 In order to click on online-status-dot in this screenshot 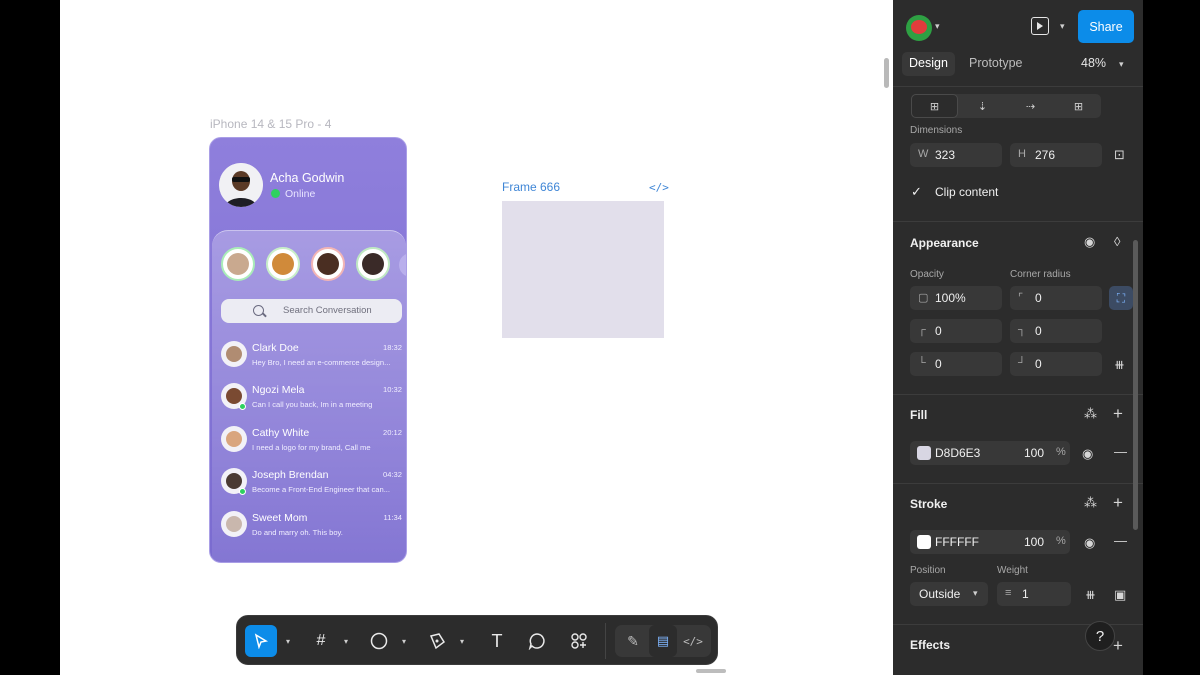, I will do `click(275, 193)`.